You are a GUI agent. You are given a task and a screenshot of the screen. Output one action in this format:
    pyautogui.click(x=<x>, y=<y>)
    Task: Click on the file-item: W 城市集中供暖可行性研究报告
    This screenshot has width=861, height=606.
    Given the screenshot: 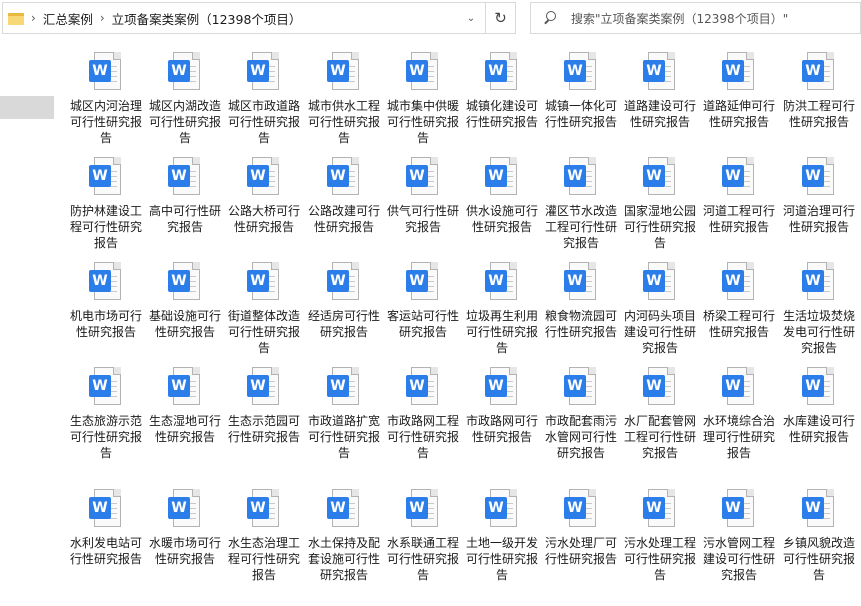 What is the action you would take?
    pyautogui.click(x=423, y=99)
    